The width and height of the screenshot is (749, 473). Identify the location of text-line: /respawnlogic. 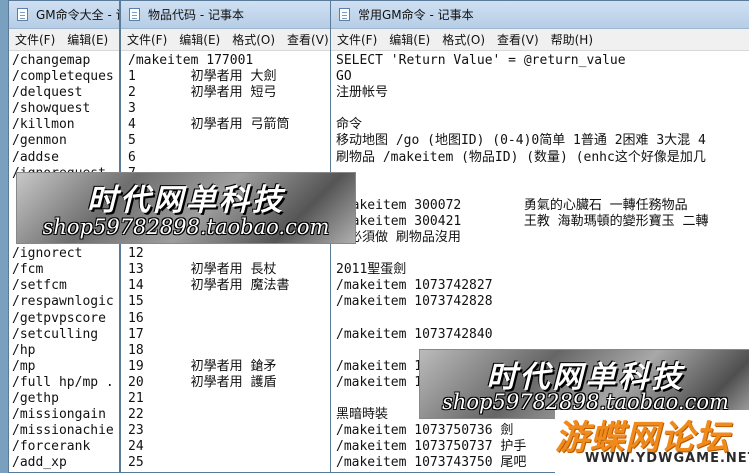
(63, 302).